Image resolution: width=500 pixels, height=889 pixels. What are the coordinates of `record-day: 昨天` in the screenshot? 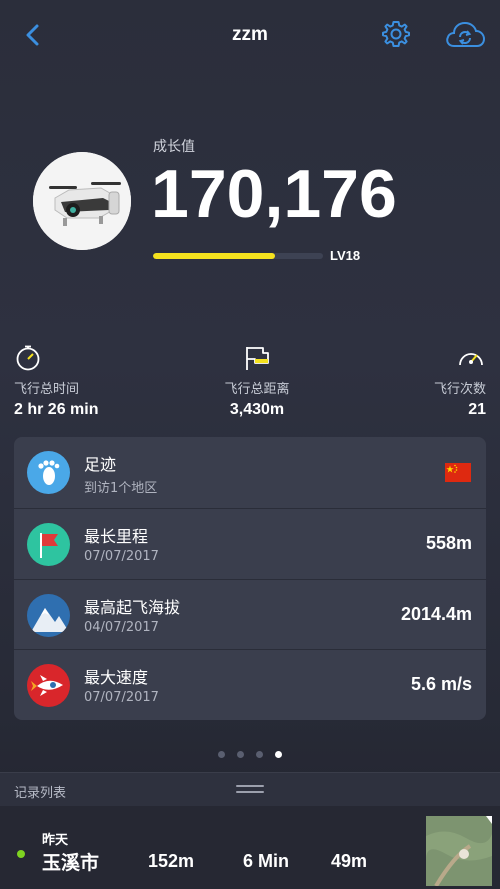 It's located at (55, 840).